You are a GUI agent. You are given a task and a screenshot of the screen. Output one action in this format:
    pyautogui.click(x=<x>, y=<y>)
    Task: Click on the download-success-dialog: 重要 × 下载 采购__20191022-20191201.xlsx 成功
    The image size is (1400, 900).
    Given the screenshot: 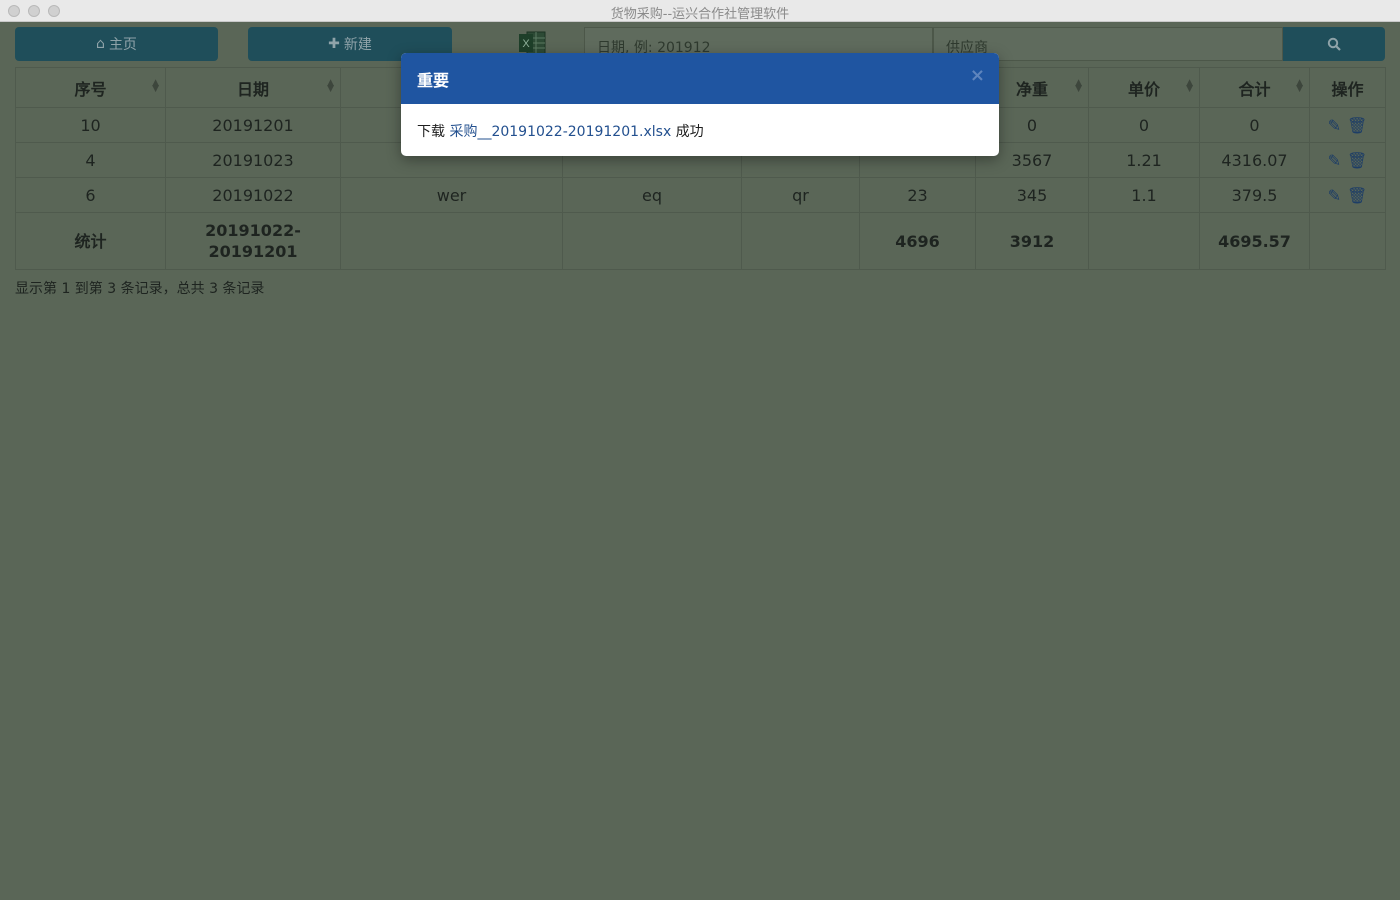 What is the action you would take?
    pyautogui.click(x=700, y=104)
    